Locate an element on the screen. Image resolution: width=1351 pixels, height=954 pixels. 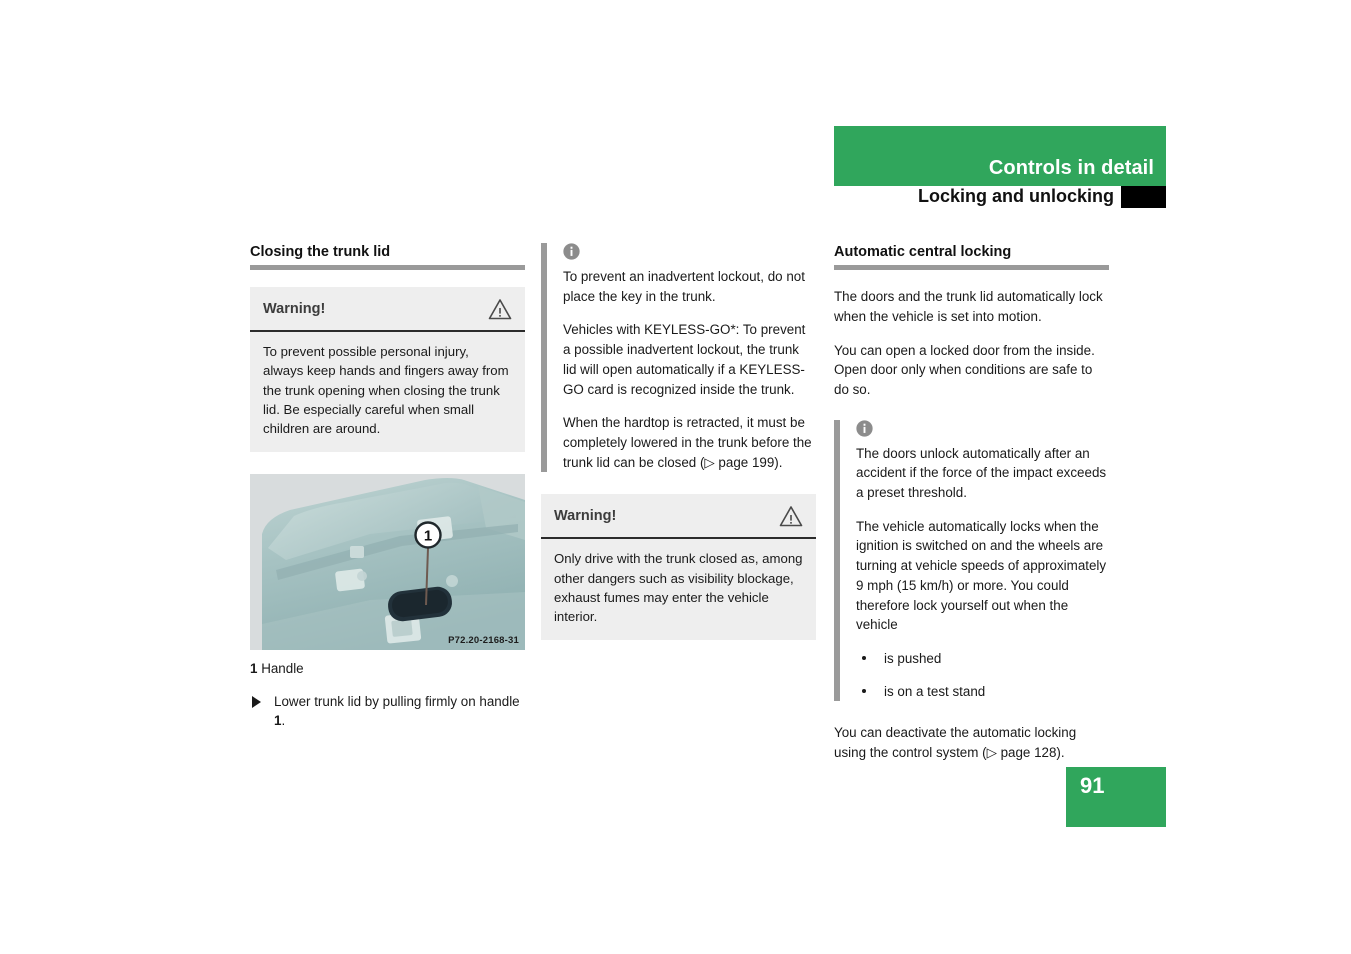
list-item-label: is on a test stand is located at coordinates (935, 691).